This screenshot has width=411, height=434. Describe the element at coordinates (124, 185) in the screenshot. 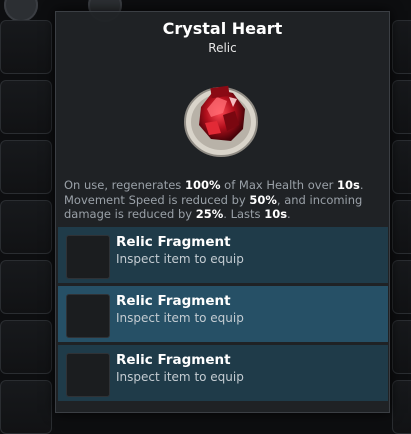

I see `description-text: On use, regenerates` at that location.